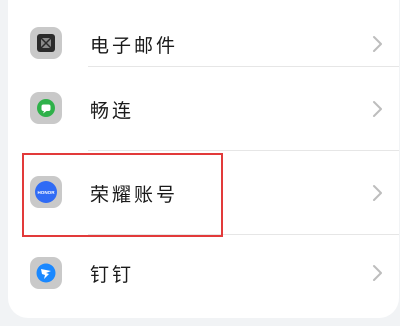 The image size is (400, 326). I want to click on dingtalk-icon, so click(46, 273).